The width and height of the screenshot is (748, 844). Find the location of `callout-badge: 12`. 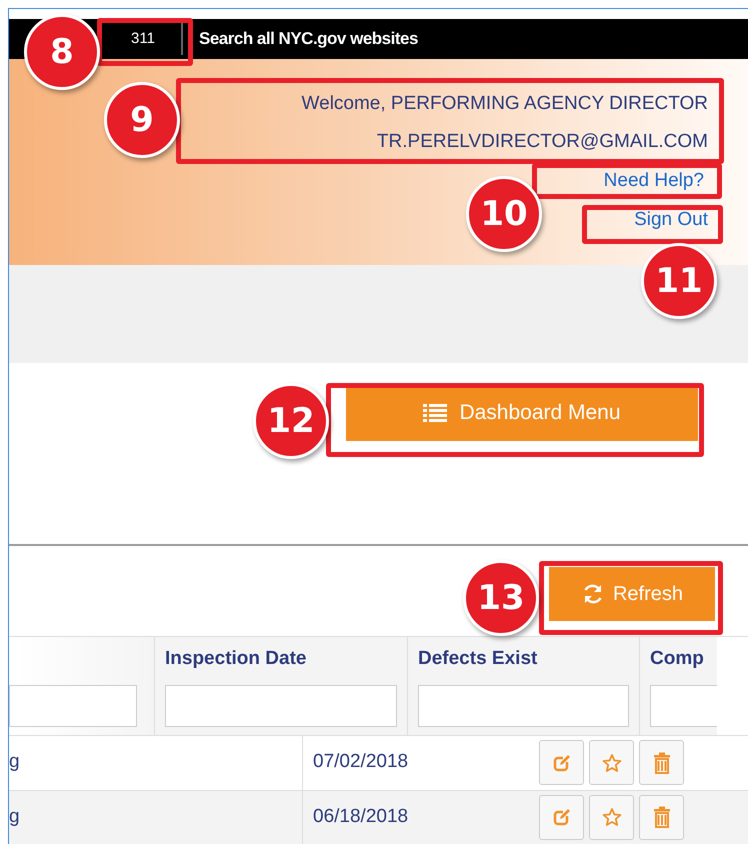

callout-badge: 12 is located at coordinates (291, 421).